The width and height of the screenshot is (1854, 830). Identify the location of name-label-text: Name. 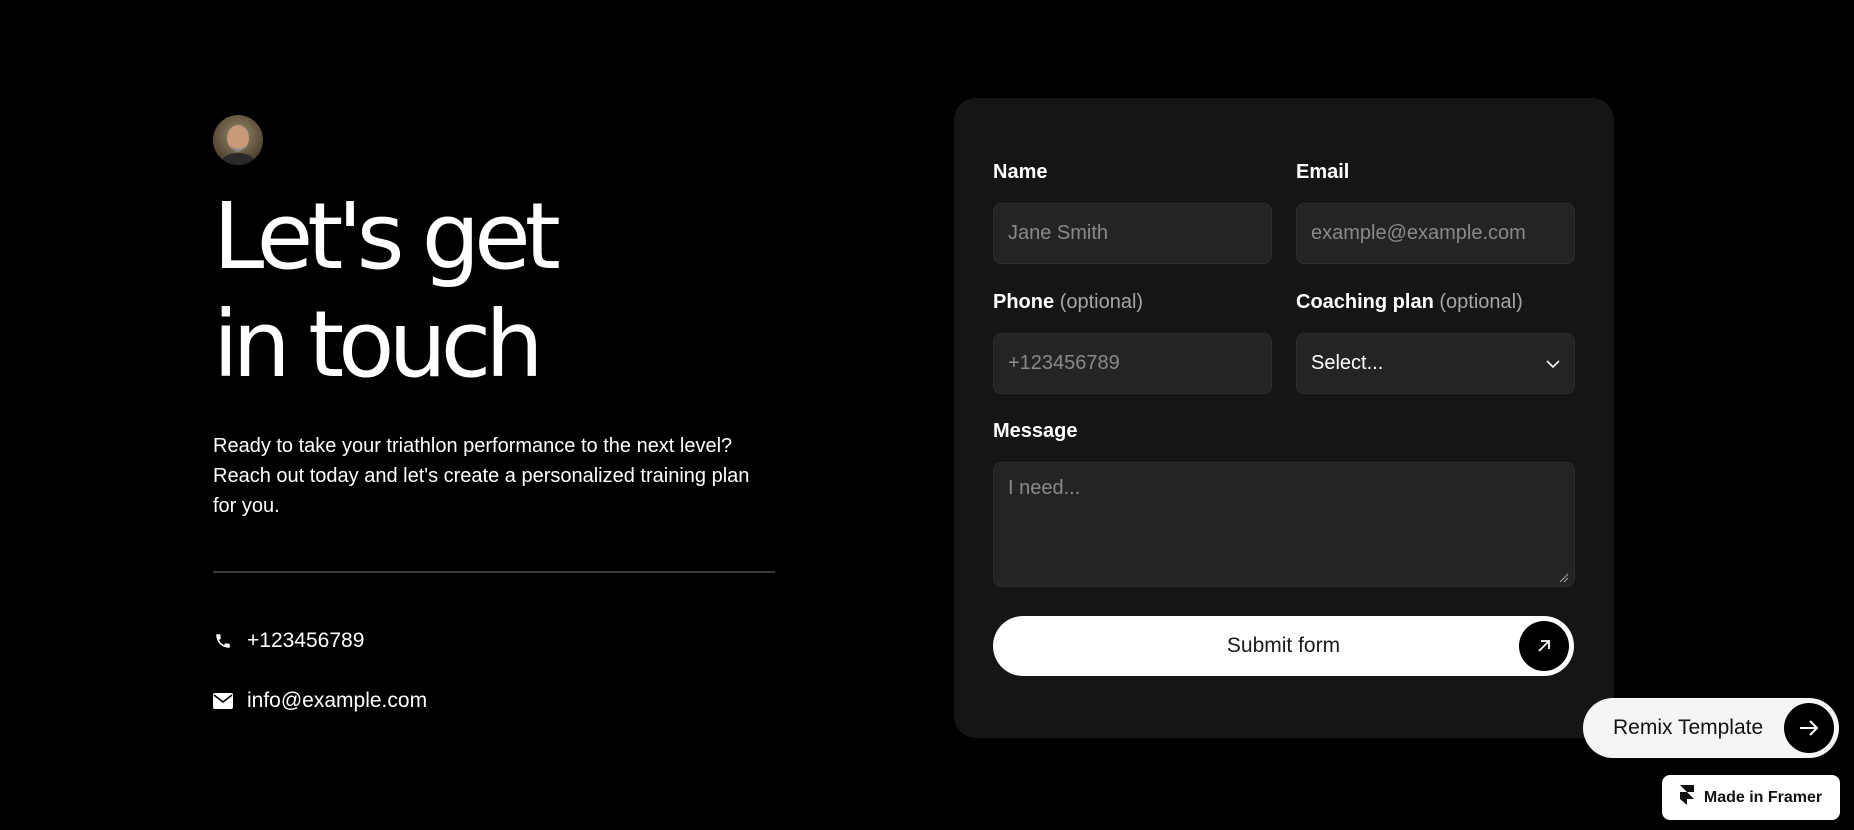
(1020, 172).